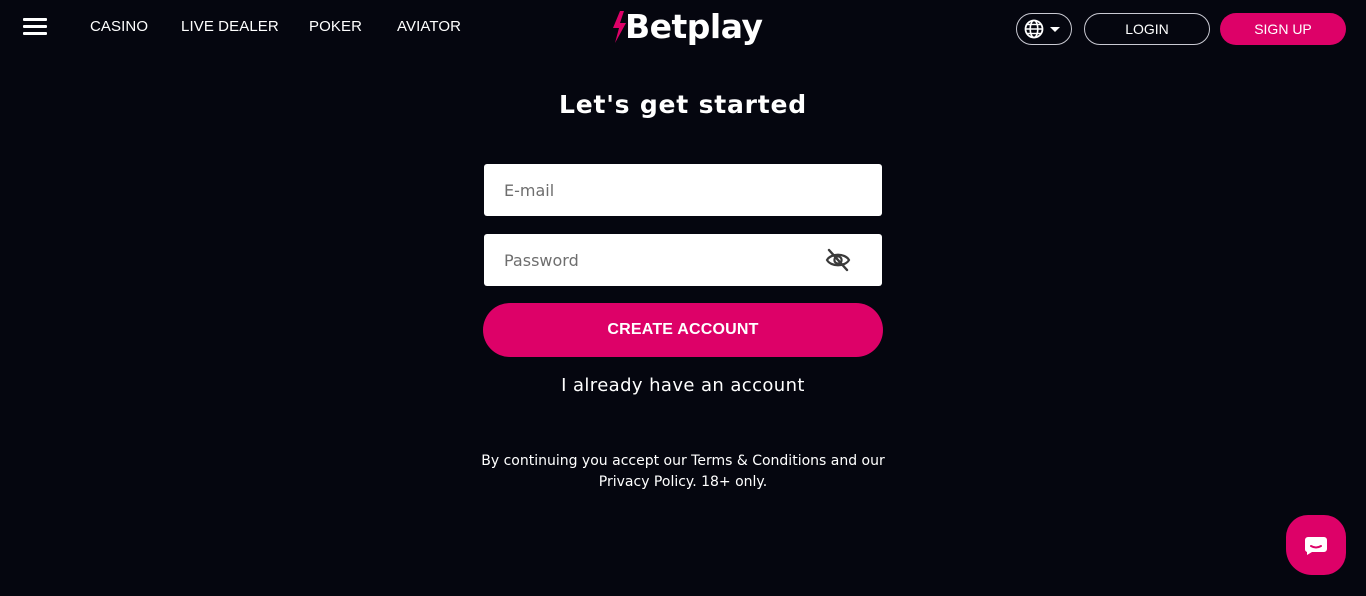  Describe the element at coordinates (1147, 29) in the screenshot. I see `login-button: LOGIN` at that location.